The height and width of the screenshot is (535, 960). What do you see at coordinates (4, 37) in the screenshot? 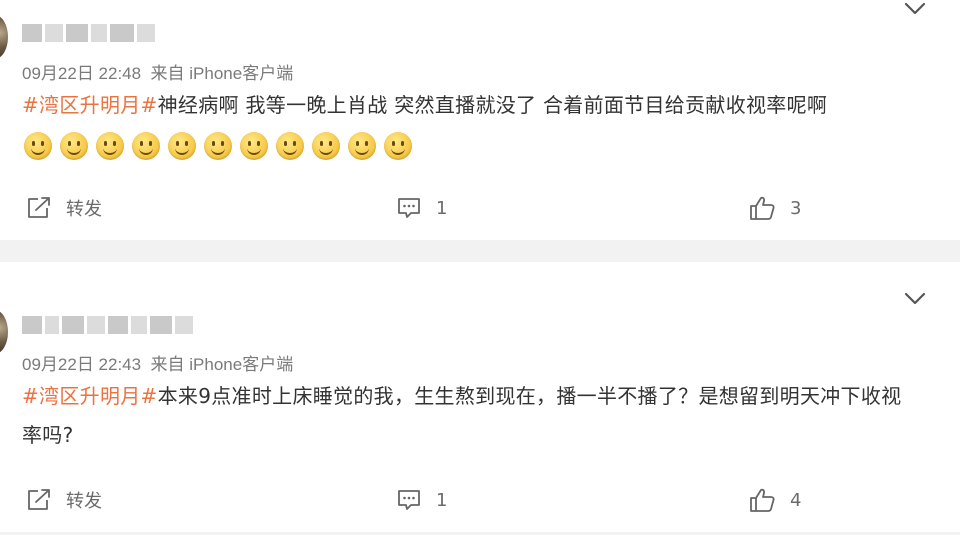
I see `avatar` at bounding box center [4, 37].